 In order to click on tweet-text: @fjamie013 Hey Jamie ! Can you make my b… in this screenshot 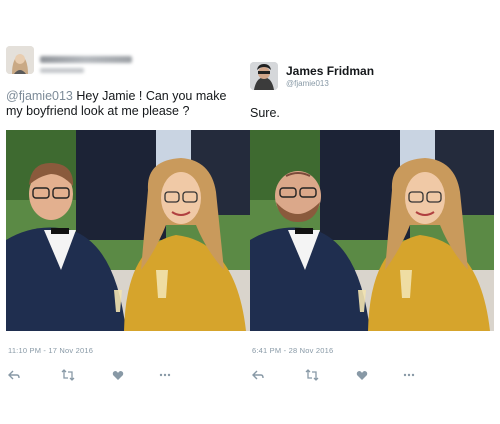, I will do `click(126, 104)`.